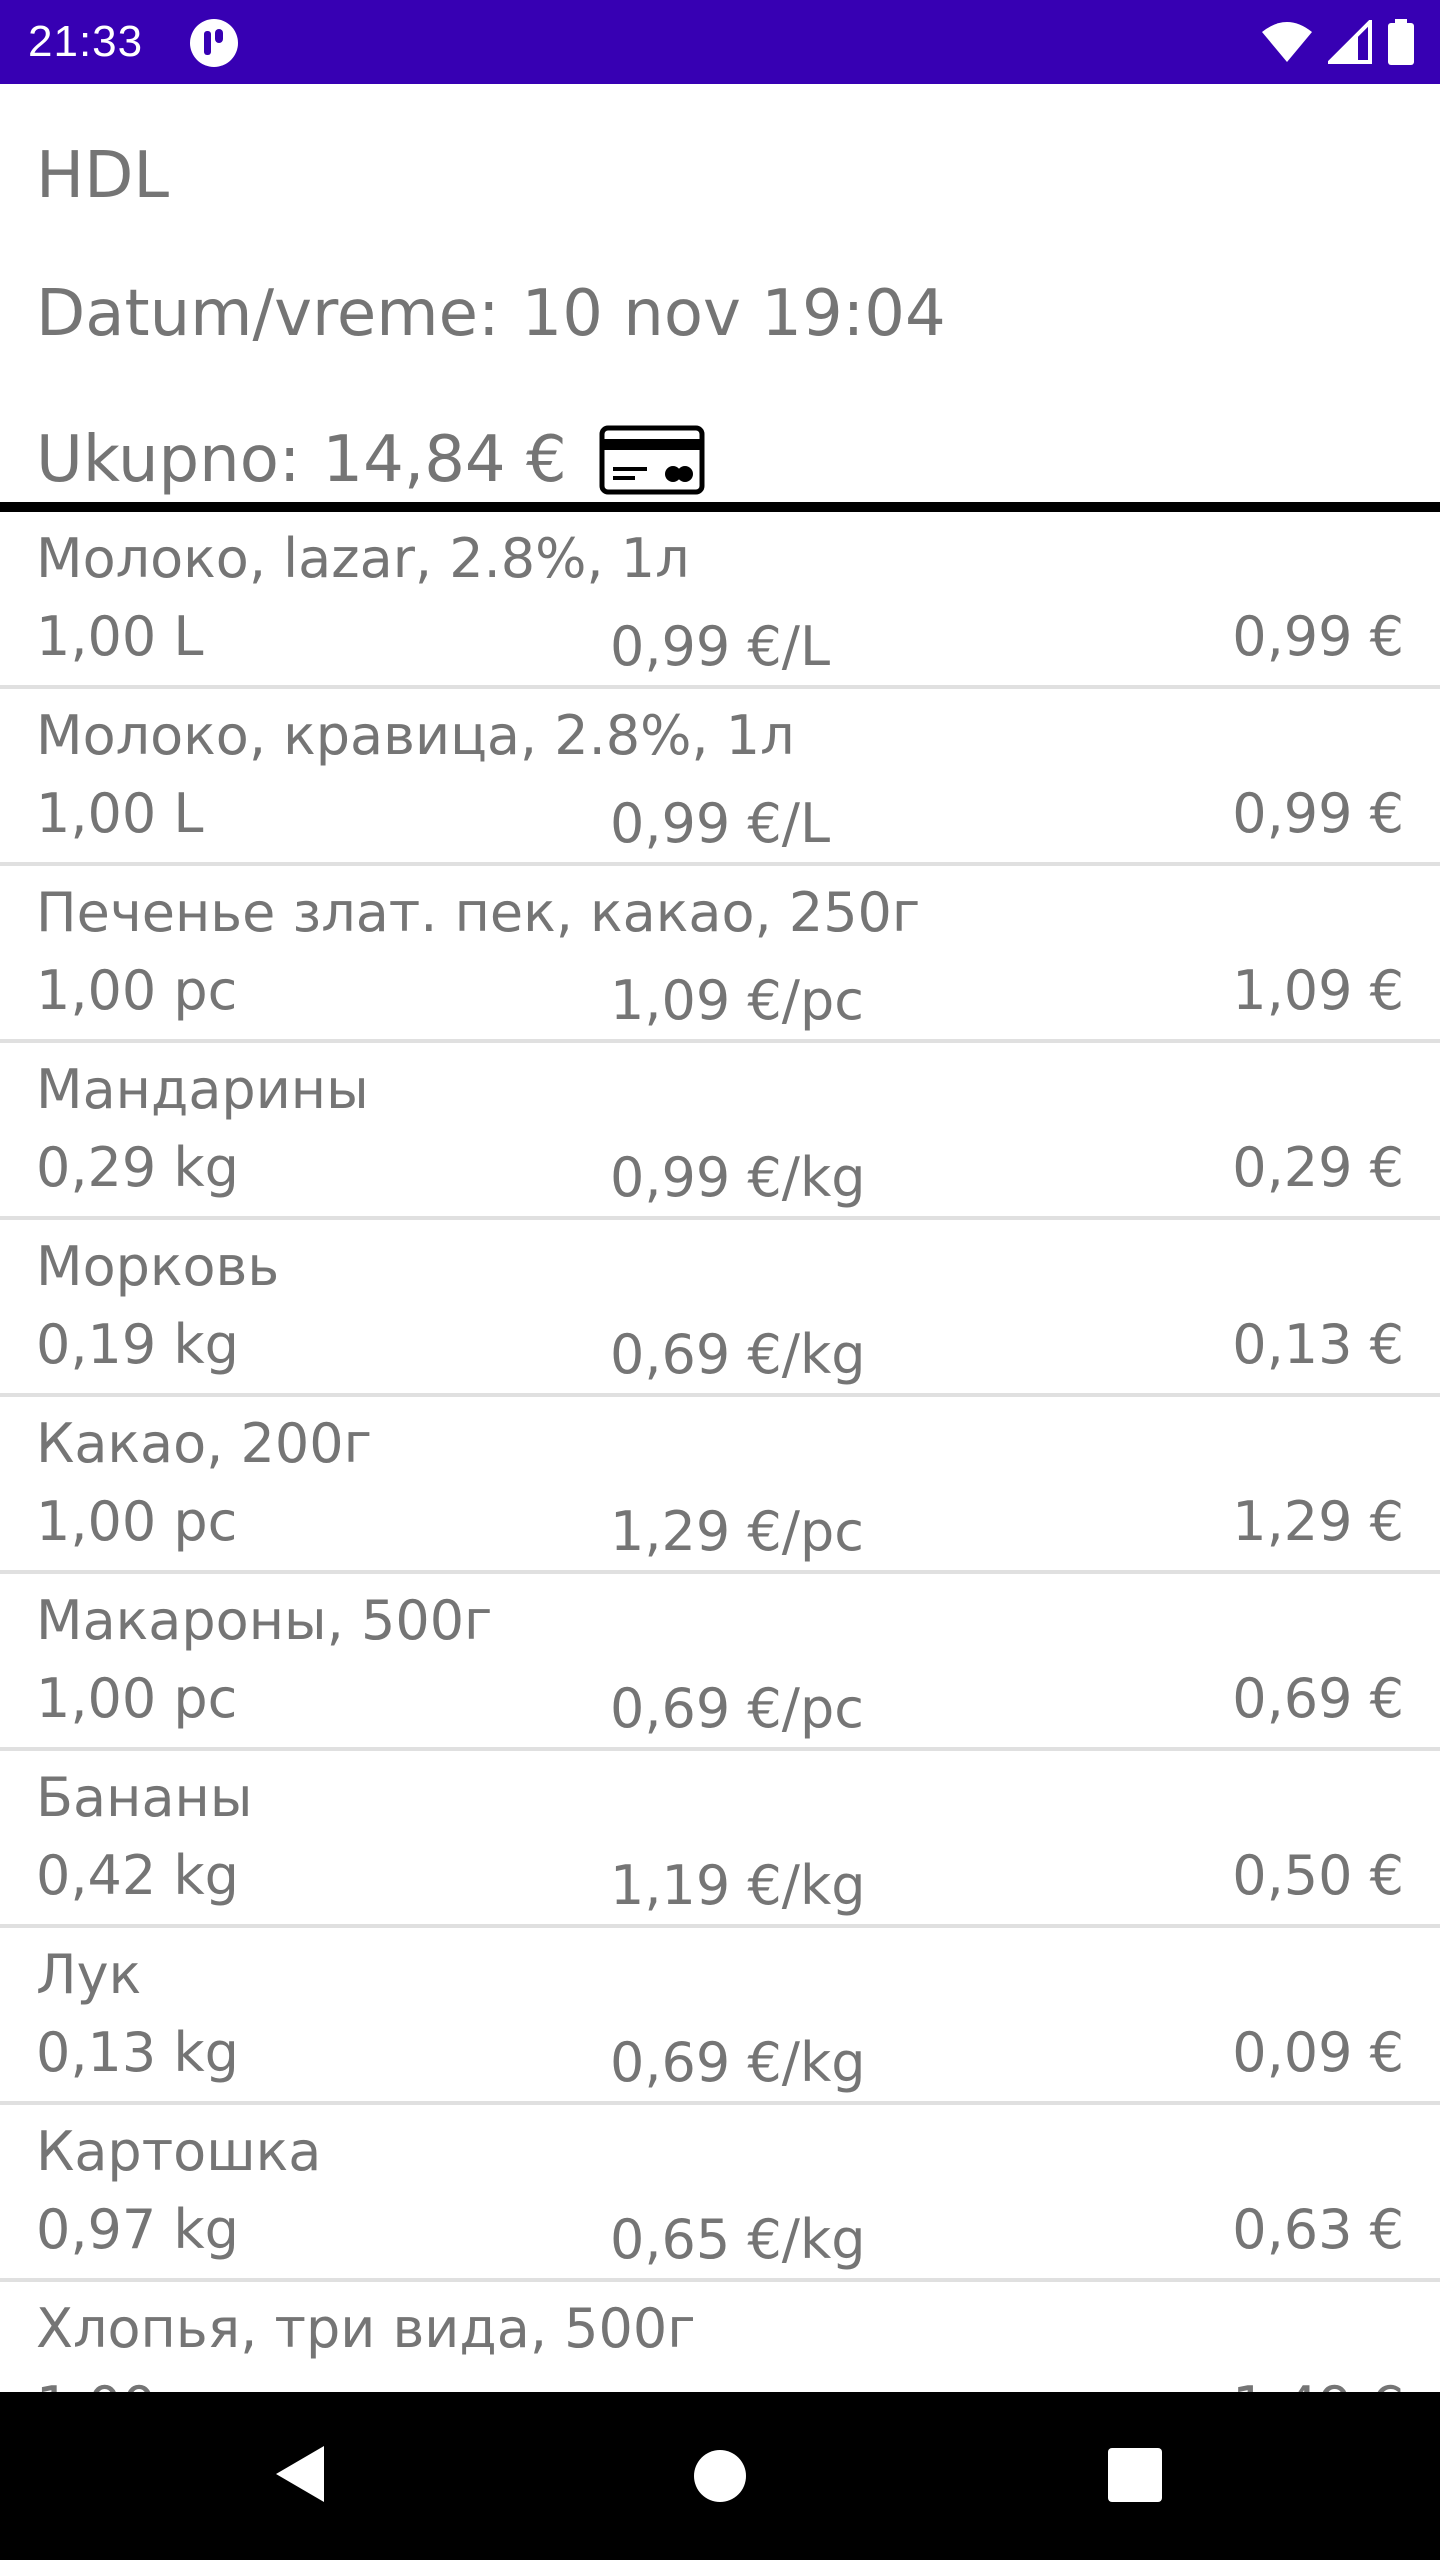  Describe the element at coordinates (720, 42) in the screenshot. I see `status-bar: 21:33` at that location.